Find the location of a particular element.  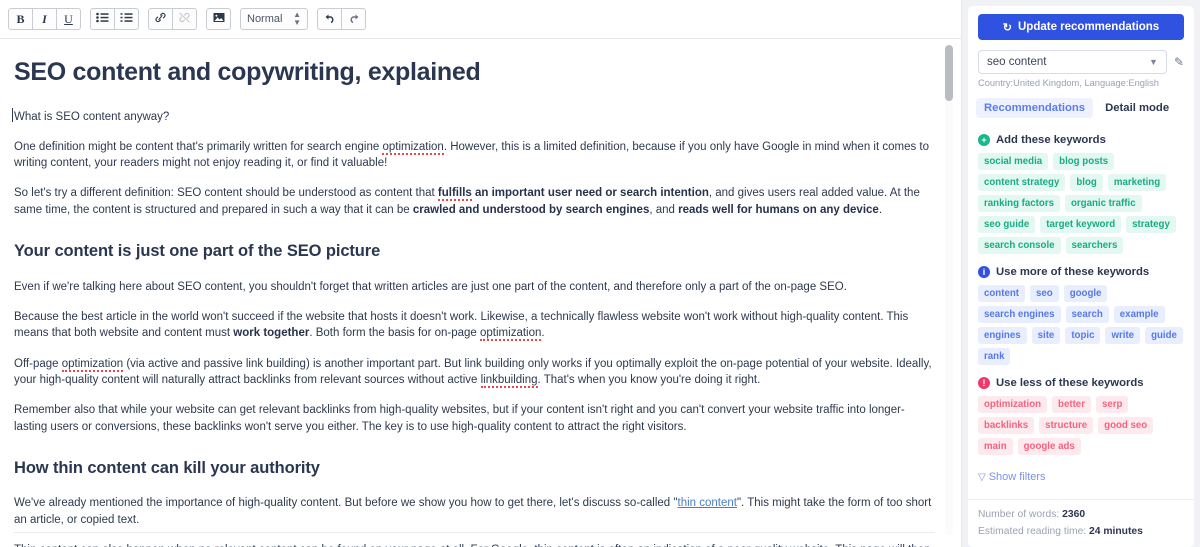

show-filters-link: ▽ Show filters is located at coordinates (1081, 477).